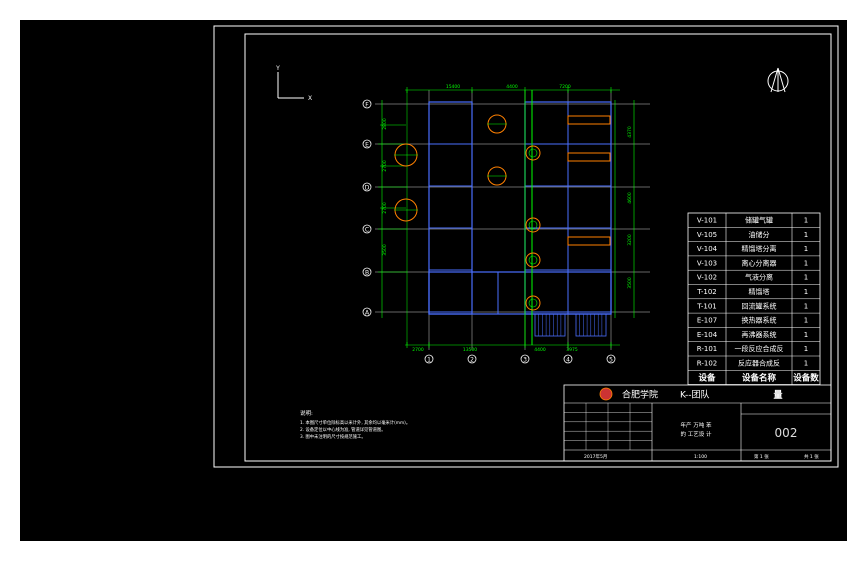  What do you see at coordinates (761, 456) in the screenshot?
I see `sheet-number: 第 1 张` at bounding box center [761, 456].